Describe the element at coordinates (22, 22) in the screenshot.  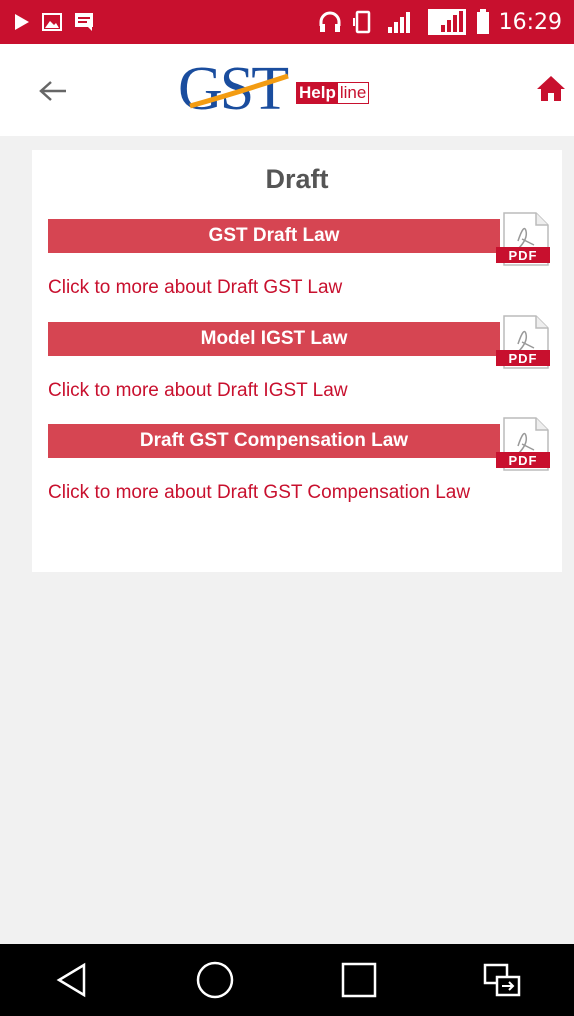
I see `play-icon` at that location.